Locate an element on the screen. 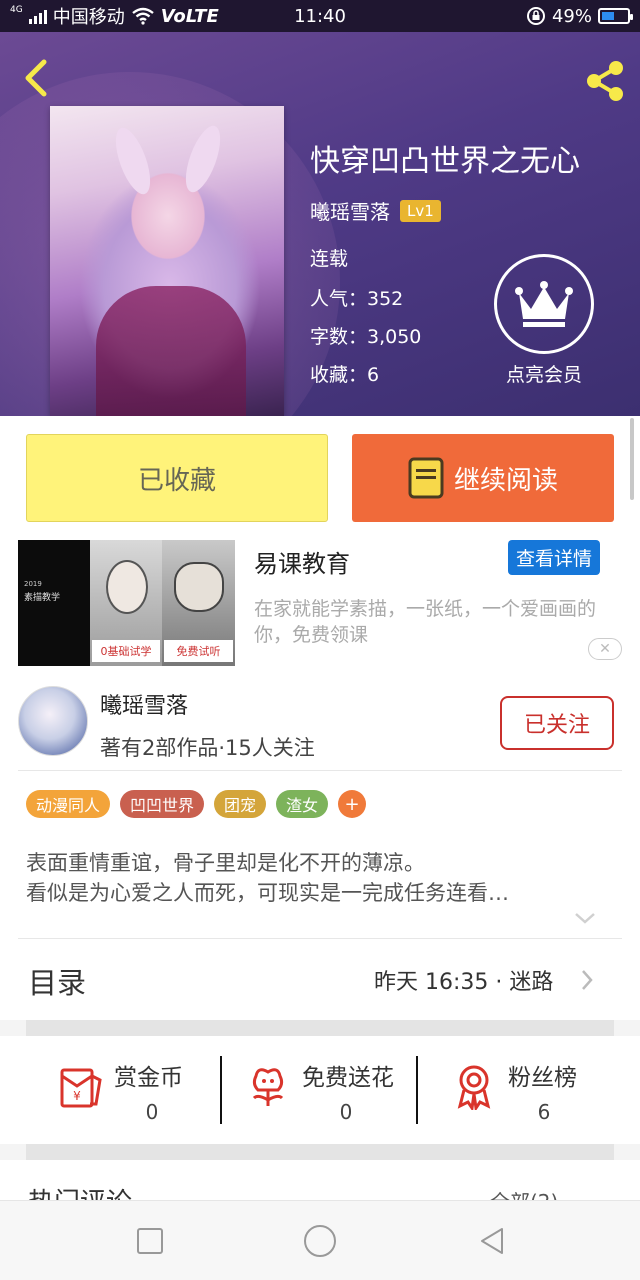 Image resolution: width=640 pixels, height=1280 pixels. chevron-down-icon is located at coordinates (585, 918).